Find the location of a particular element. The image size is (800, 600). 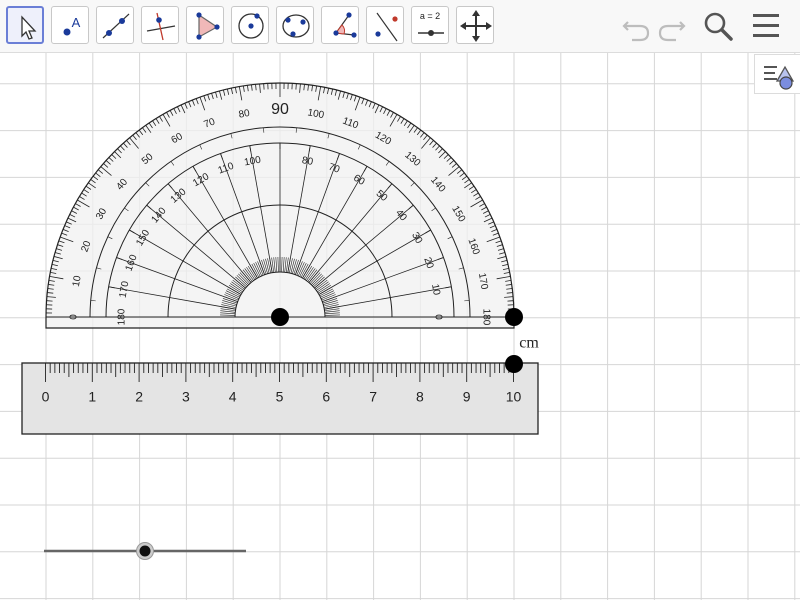

ruler-tick-label: 7 is located at coordinates (373, 397).